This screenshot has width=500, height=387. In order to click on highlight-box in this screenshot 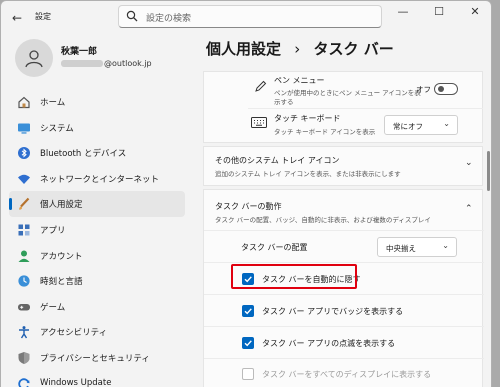, I will do `click(294, 276)`.